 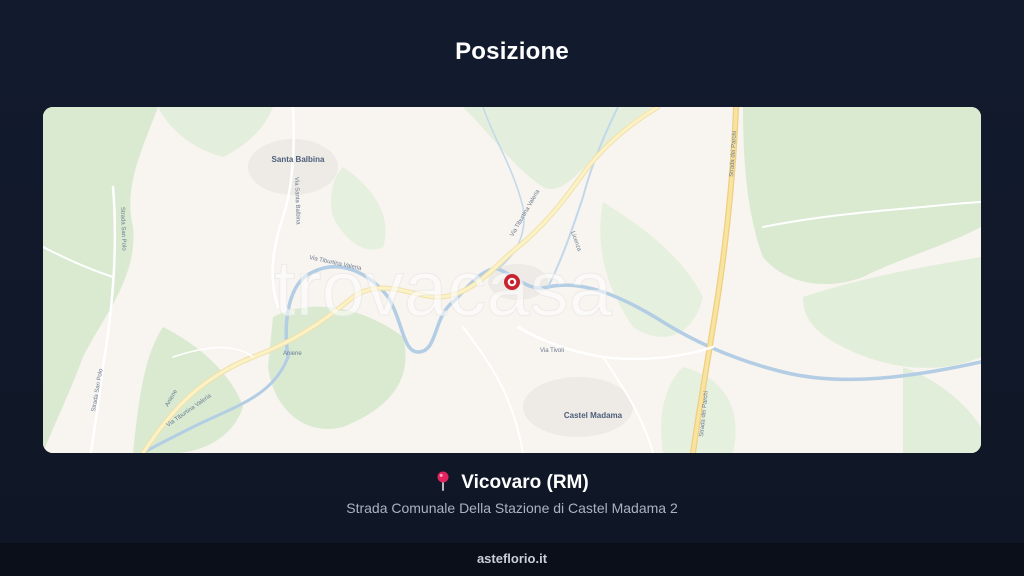 I want to click on place-label-santa-balbina: Santa Balbina, so click(x=298, y=159).